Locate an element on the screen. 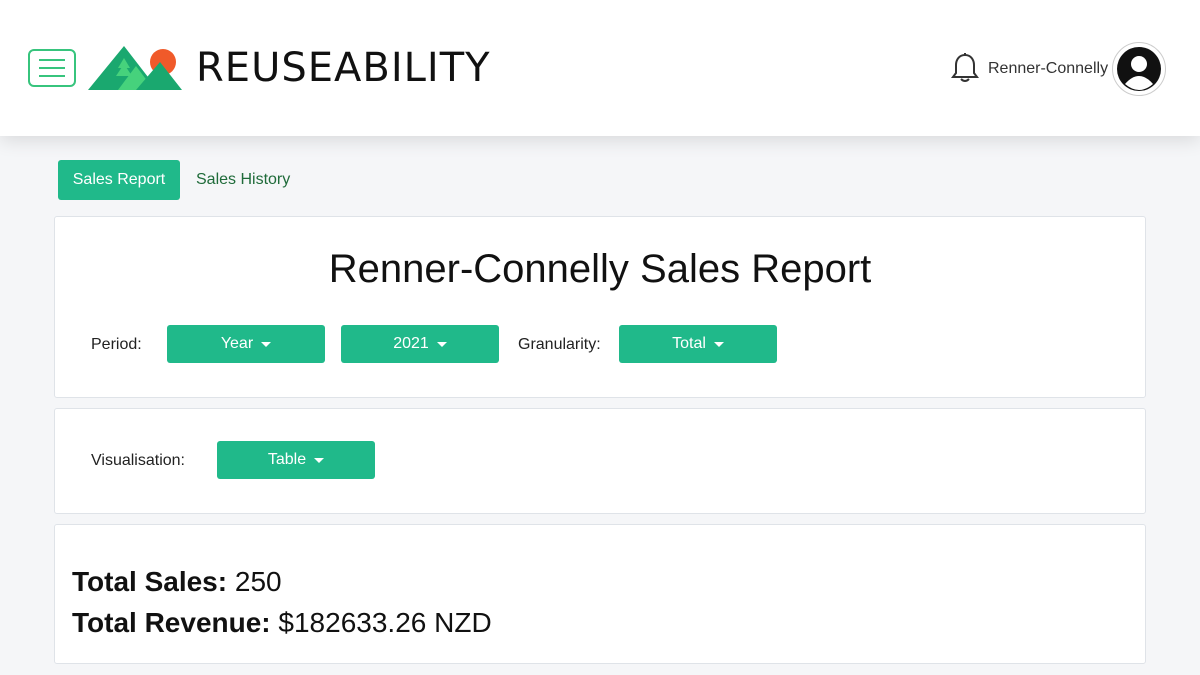 This screenshot has width=1200, height=675. year-dropdown: 2021 is located at coordinates (420, 344).